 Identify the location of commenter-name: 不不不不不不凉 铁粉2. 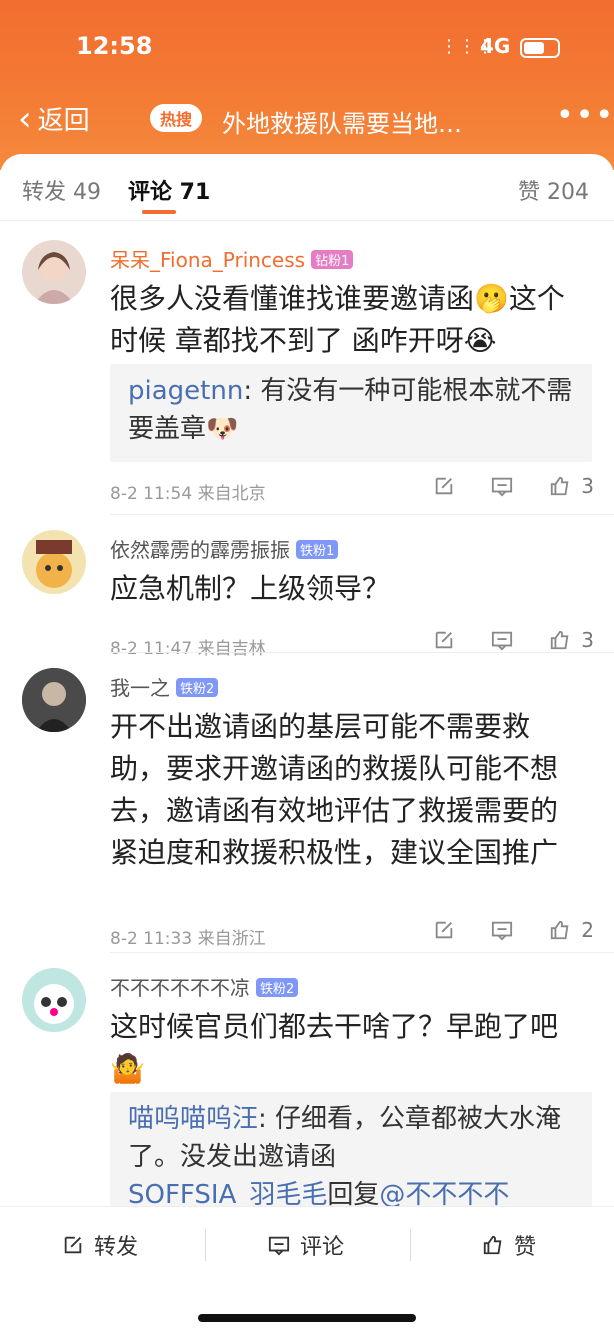
(204, 986).